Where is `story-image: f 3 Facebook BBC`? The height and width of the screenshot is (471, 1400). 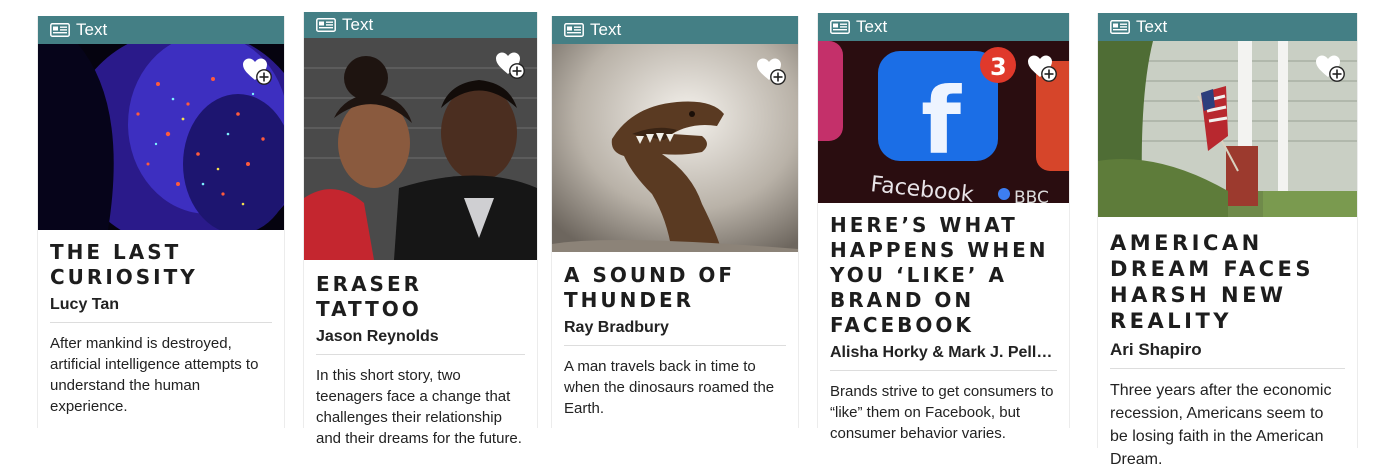 story-image: f 3 Facebook BBC is located at coordinates (943, 122).